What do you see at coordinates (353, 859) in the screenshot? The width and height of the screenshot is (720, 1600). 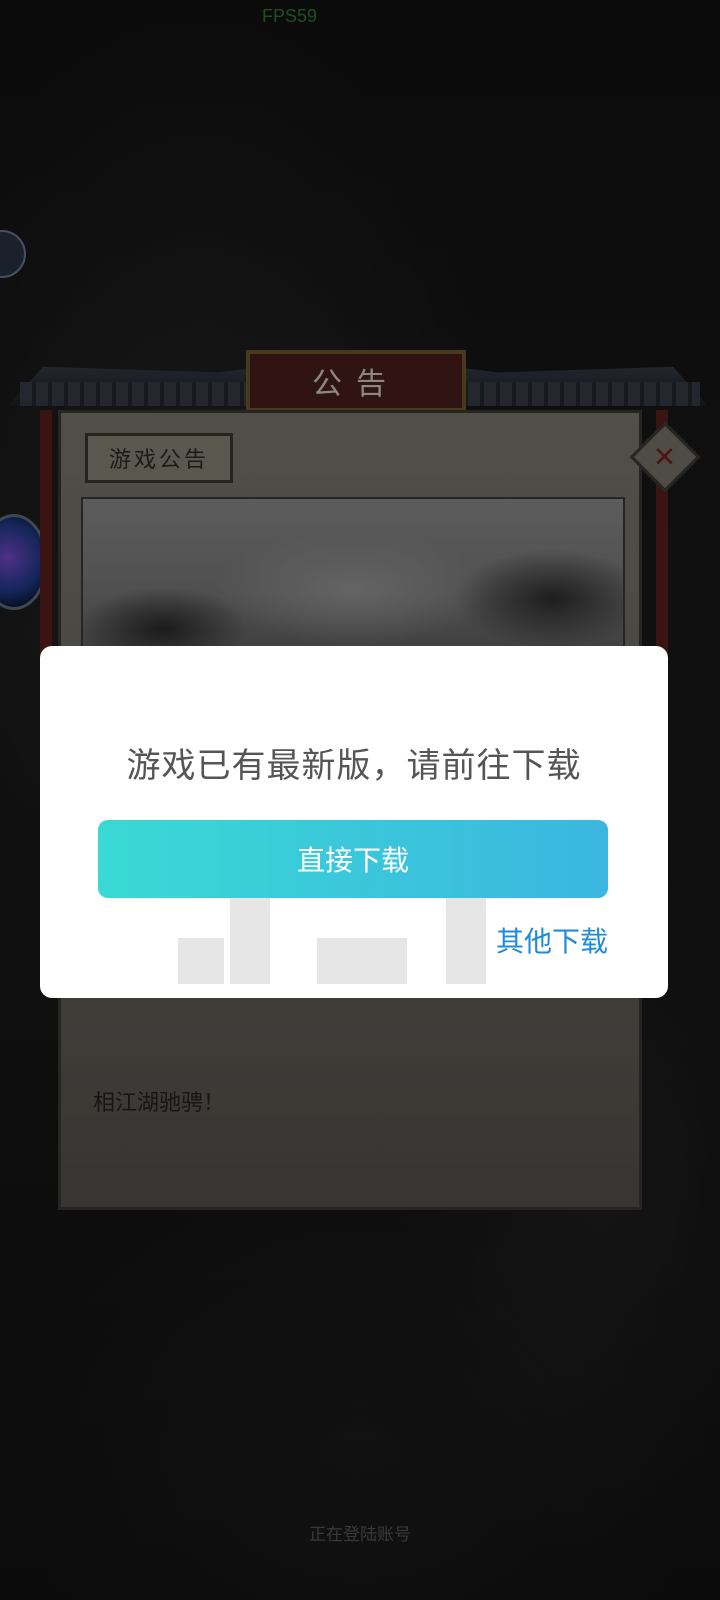 I see `direct-download-button: 直接下载` at bounding box center [353, 859].